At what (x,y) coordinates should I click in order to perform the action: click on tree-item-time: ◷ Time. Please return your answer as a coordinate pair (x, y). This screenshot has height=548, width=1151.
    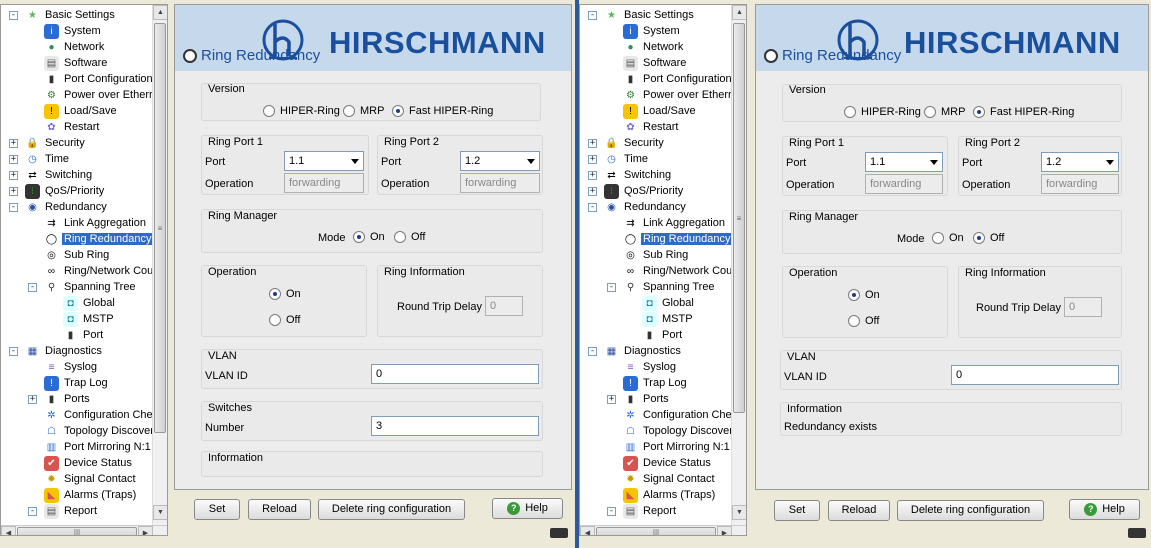
    Looking at the image, I should click on (48, 159).